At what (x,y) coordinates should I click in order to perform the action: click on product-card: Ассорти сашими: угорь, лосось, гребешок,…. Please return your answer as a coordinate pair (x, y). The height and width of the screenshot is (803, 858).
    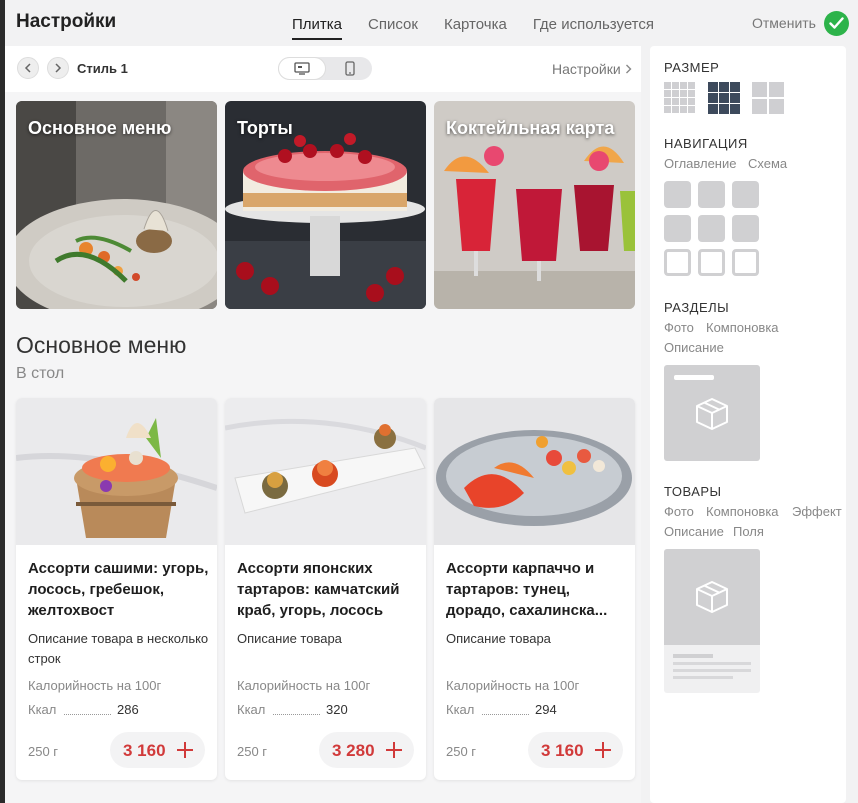
    Looking at the image, I should click on (116, 589).